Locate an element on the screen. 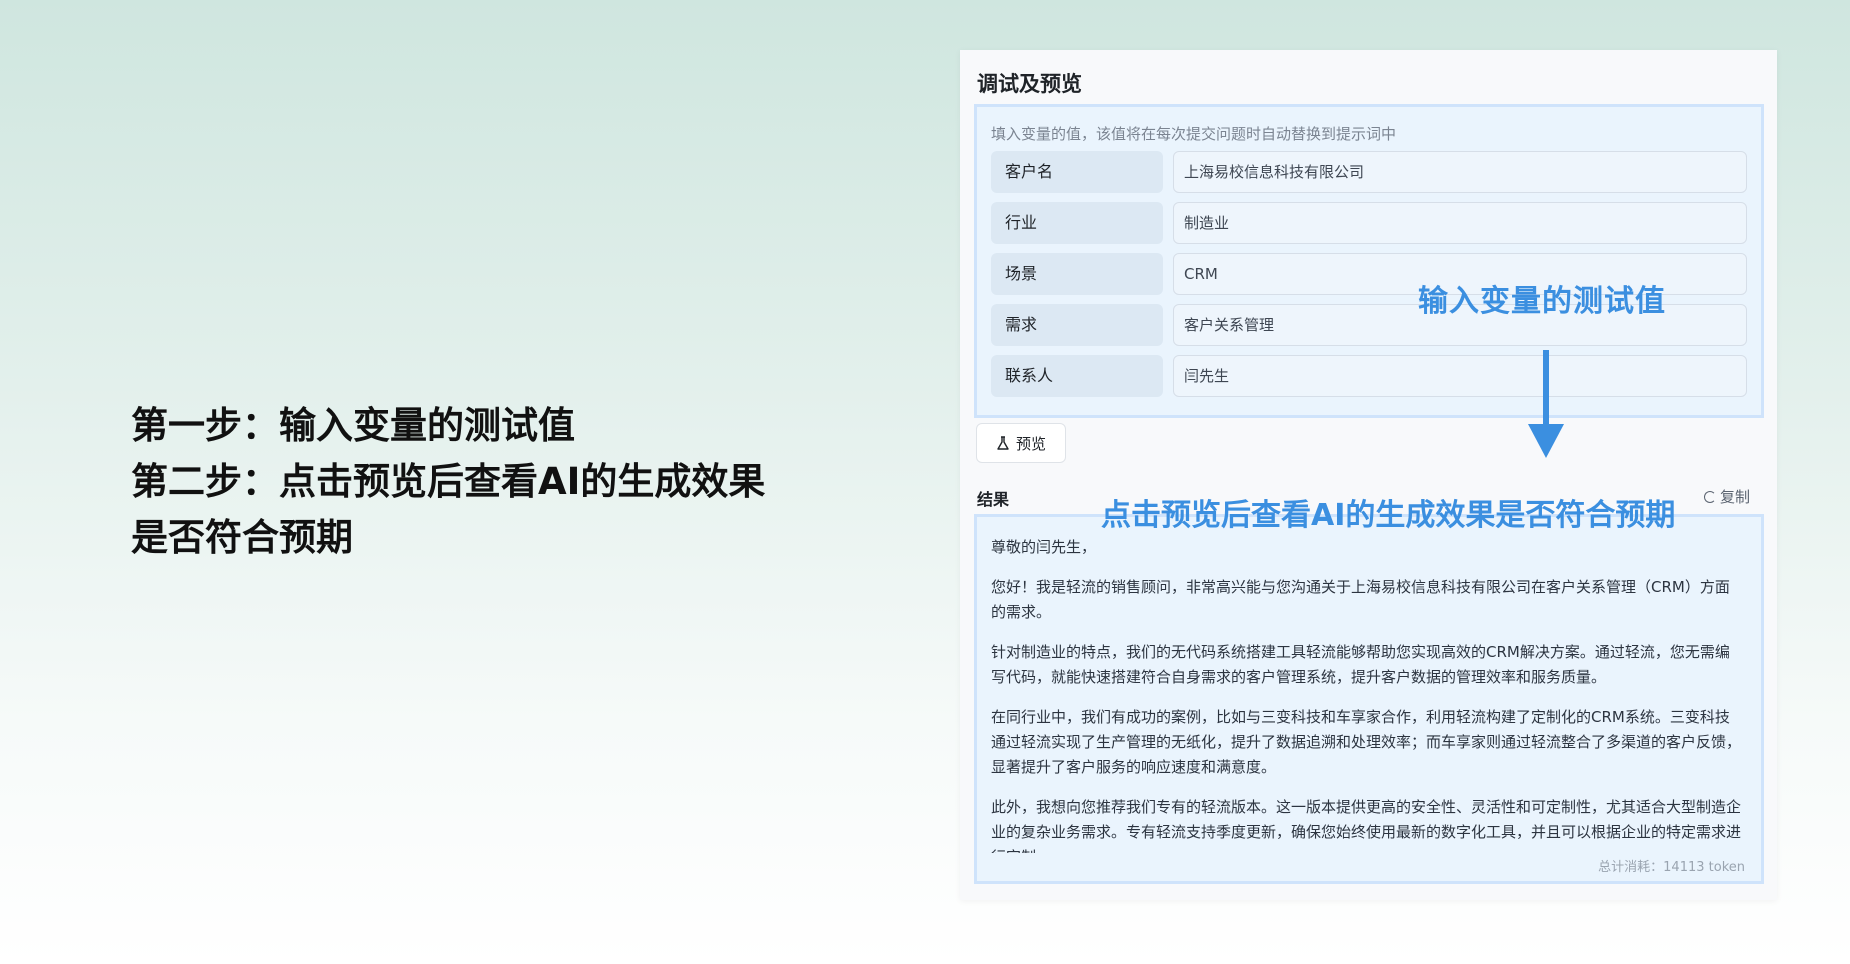 This screenshot has width=1850, height=964. token-usage: 总计消耗：14113 token is located at coordinates (1671, 867).